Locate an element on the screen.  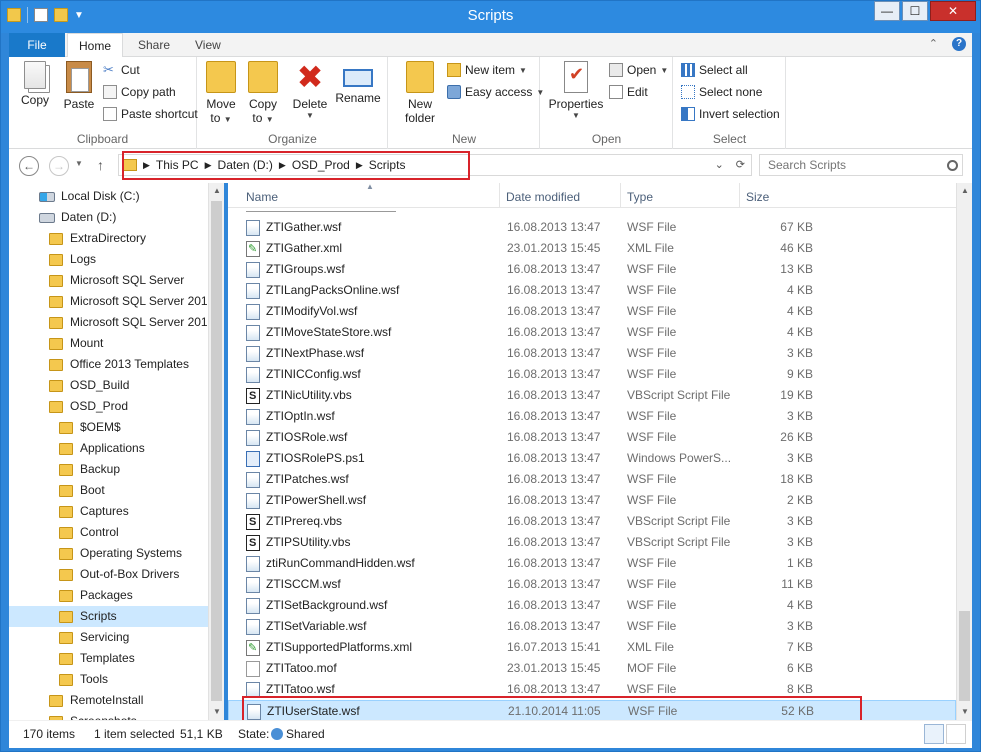
maximize-button: ☐ is located at coordinates (915, 11).